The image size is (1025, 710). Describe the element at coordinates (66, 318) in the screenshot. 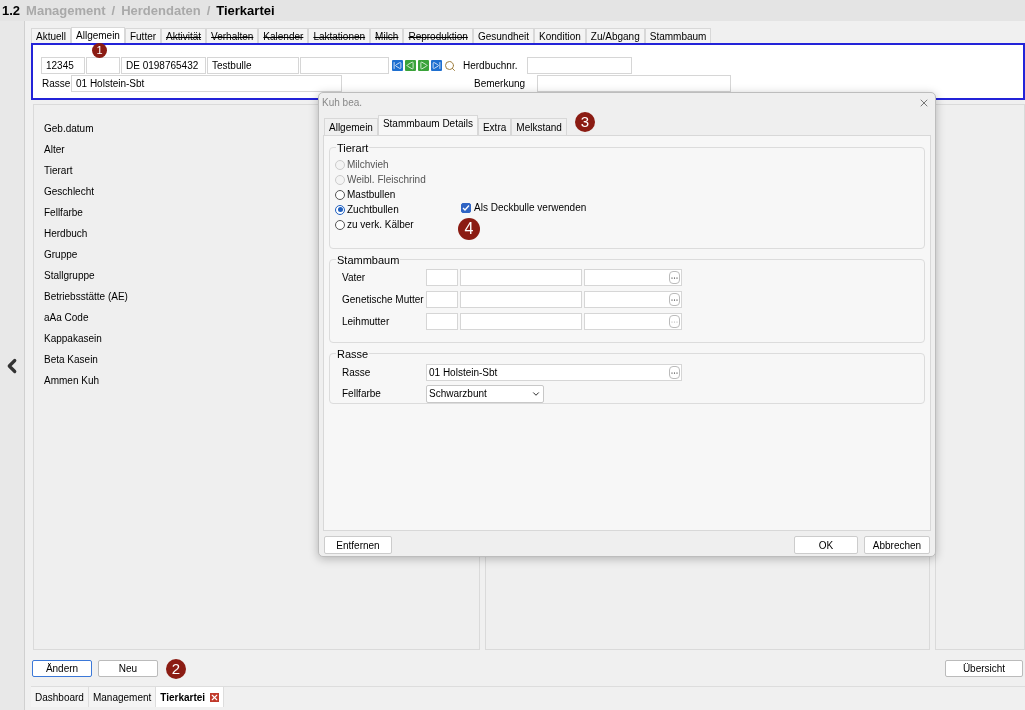

I see `detail-label: aAa Code` at that location.